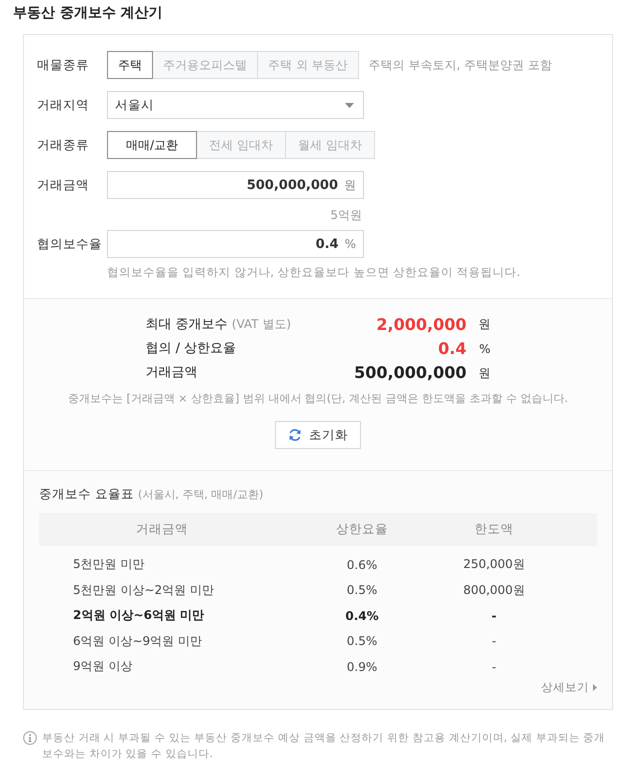 This screenshot has width=635, height=767. I want to click on info-icon, so click(30, 737).